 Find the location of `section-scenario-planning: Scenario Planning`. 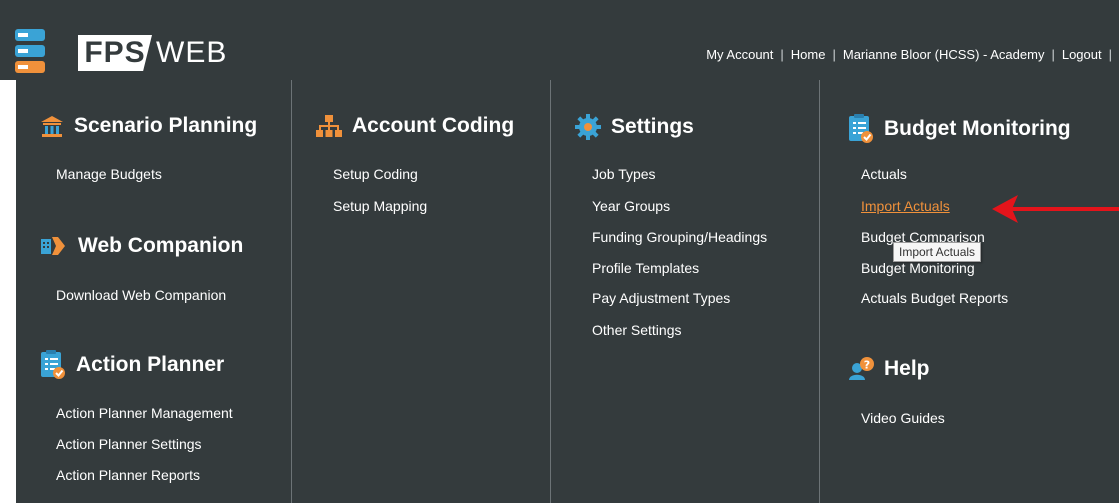

section-scenario-planning: Scenario Planning is located at coordinates (148, 126).